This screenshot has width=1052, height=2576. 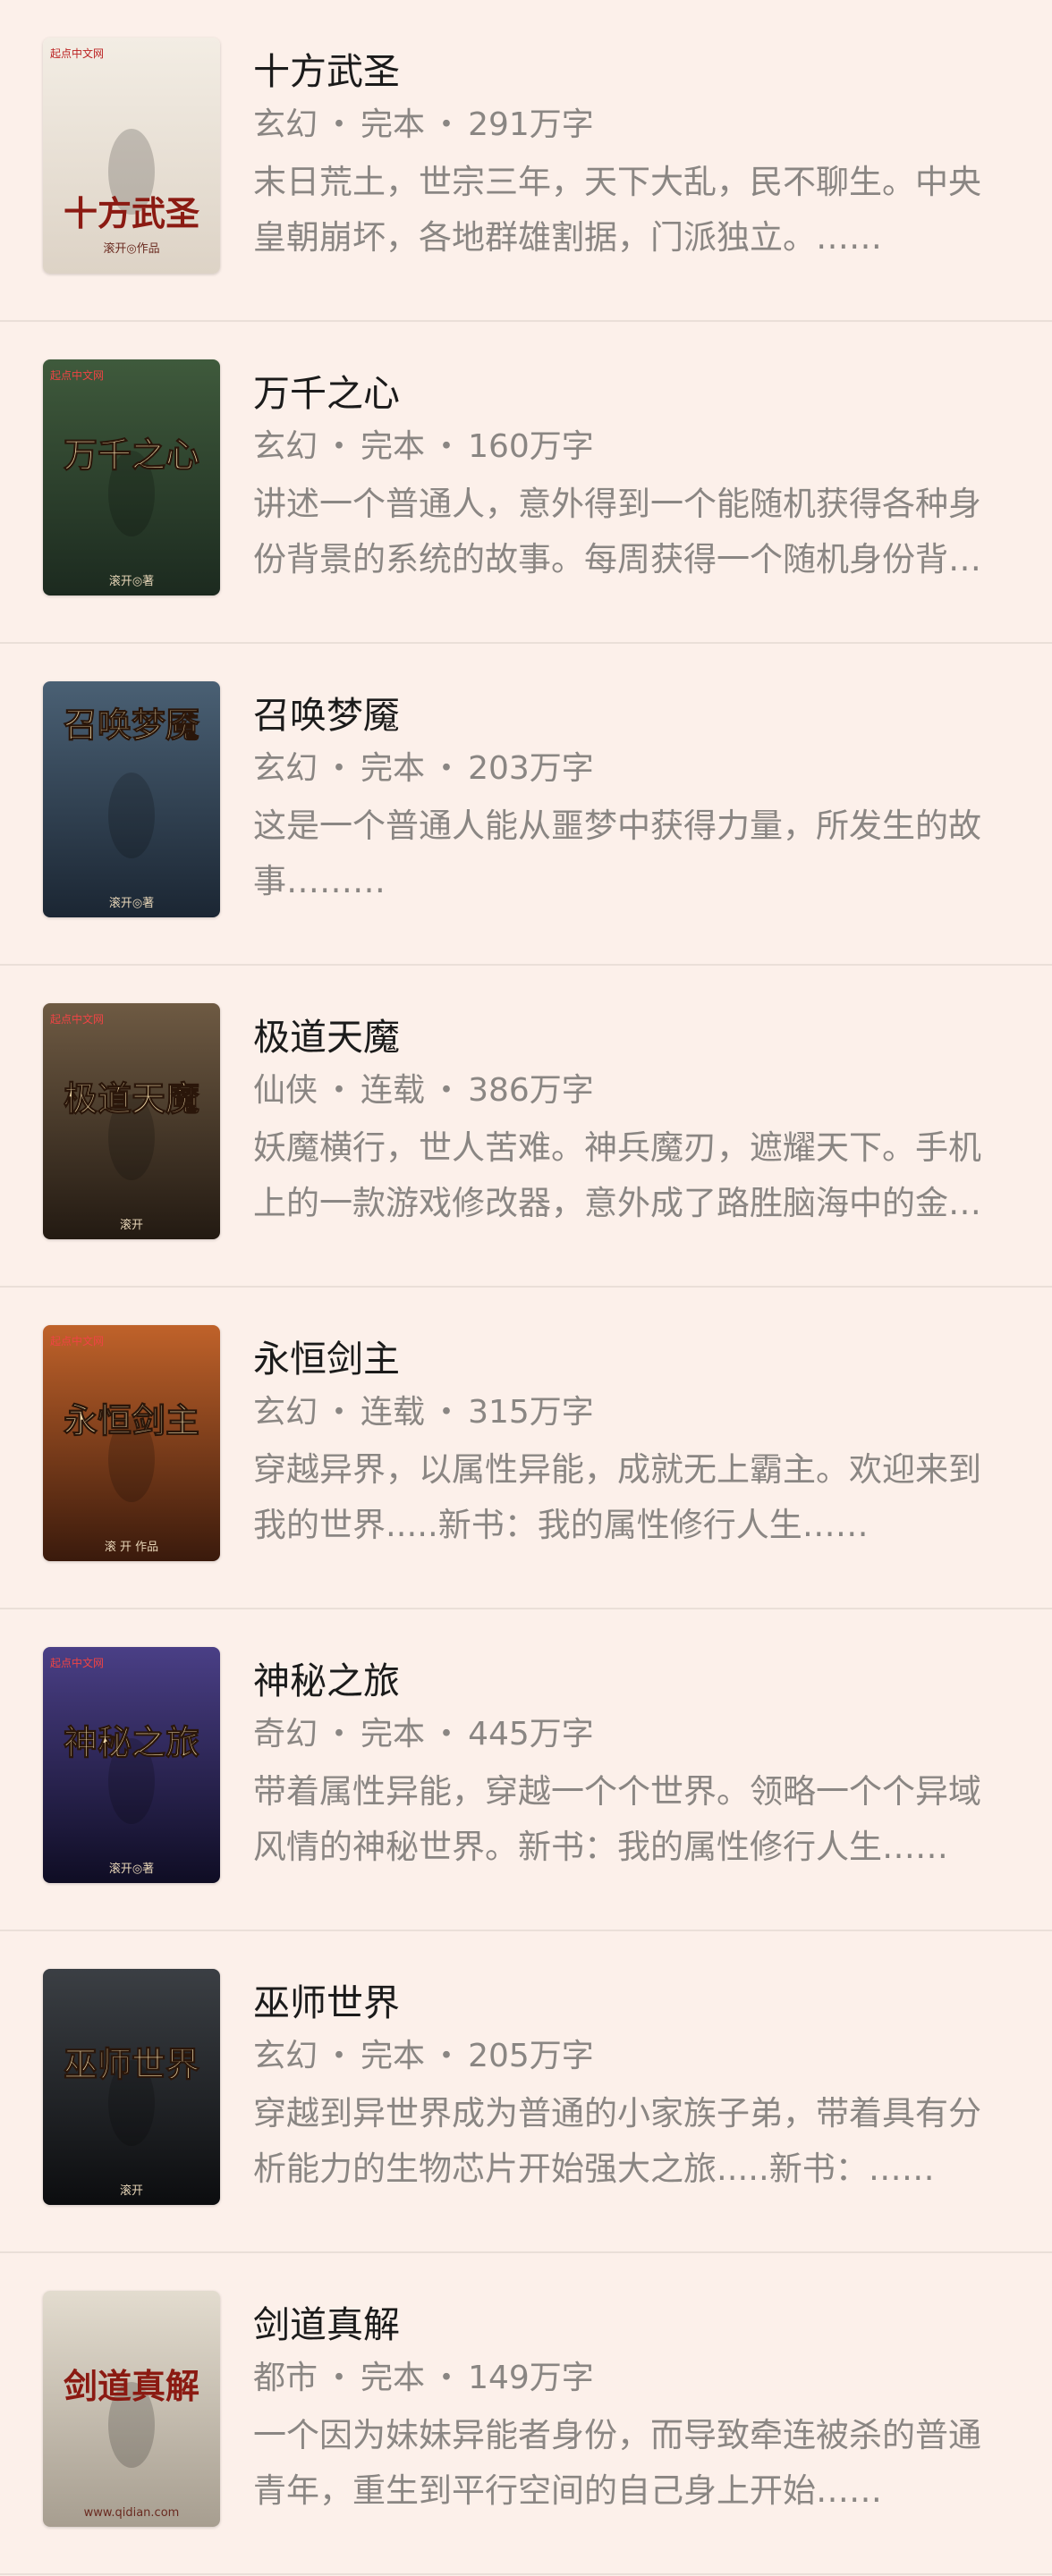 I want to click on cover-author-label: 滚 开 作品, so click(x=131, y=1547).